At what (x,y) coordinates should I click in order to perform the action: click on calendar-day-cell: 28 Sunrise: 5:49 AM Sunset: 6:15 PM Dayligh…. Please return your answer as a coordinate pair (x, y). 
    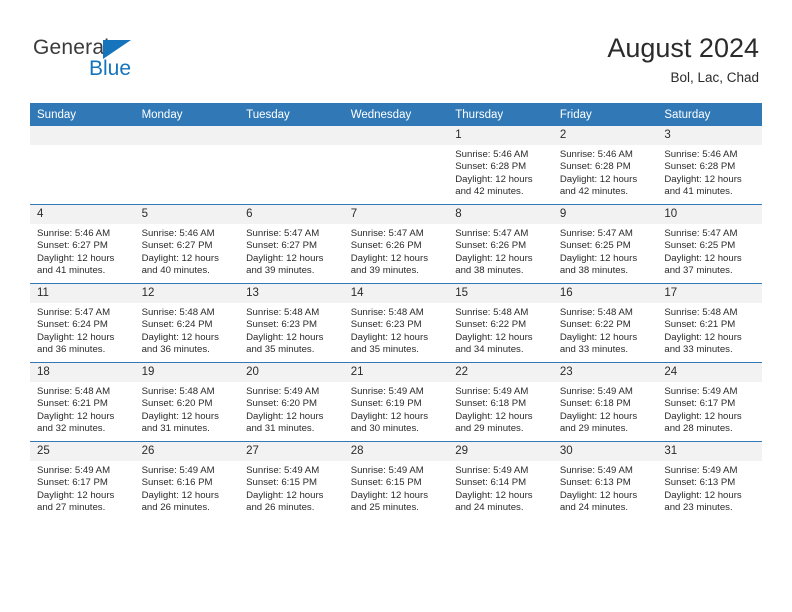
    Looking at the image, I should click on (396, 480).